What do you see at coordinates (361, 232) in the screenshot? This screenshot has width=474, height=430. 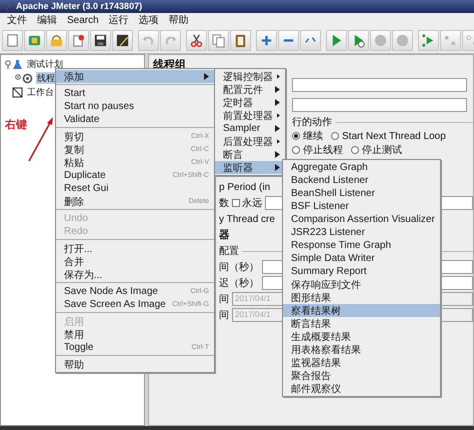 I see `menu-item: JSR223 Listener` at bounding box center [361, 232].